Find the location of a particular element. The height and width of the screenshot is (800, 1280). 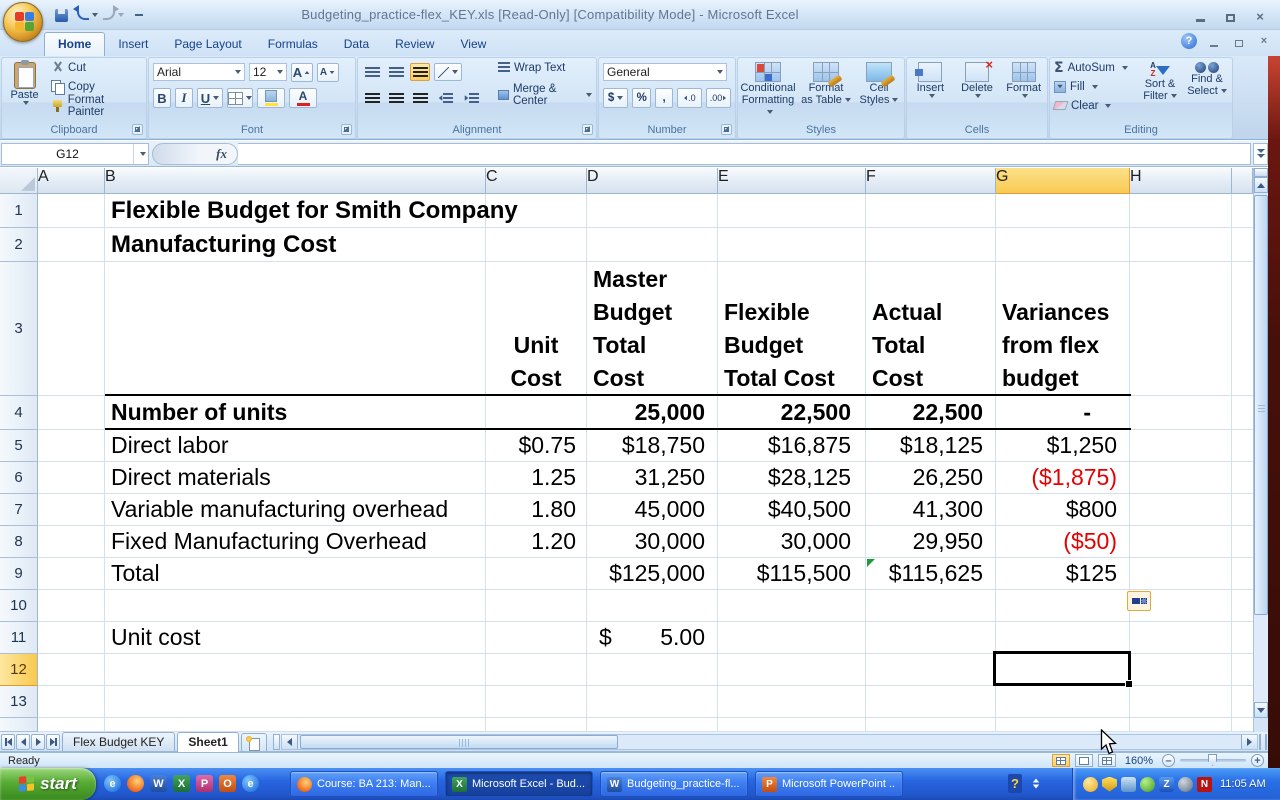

tab-data: Data is located at coordinates (356, 45).